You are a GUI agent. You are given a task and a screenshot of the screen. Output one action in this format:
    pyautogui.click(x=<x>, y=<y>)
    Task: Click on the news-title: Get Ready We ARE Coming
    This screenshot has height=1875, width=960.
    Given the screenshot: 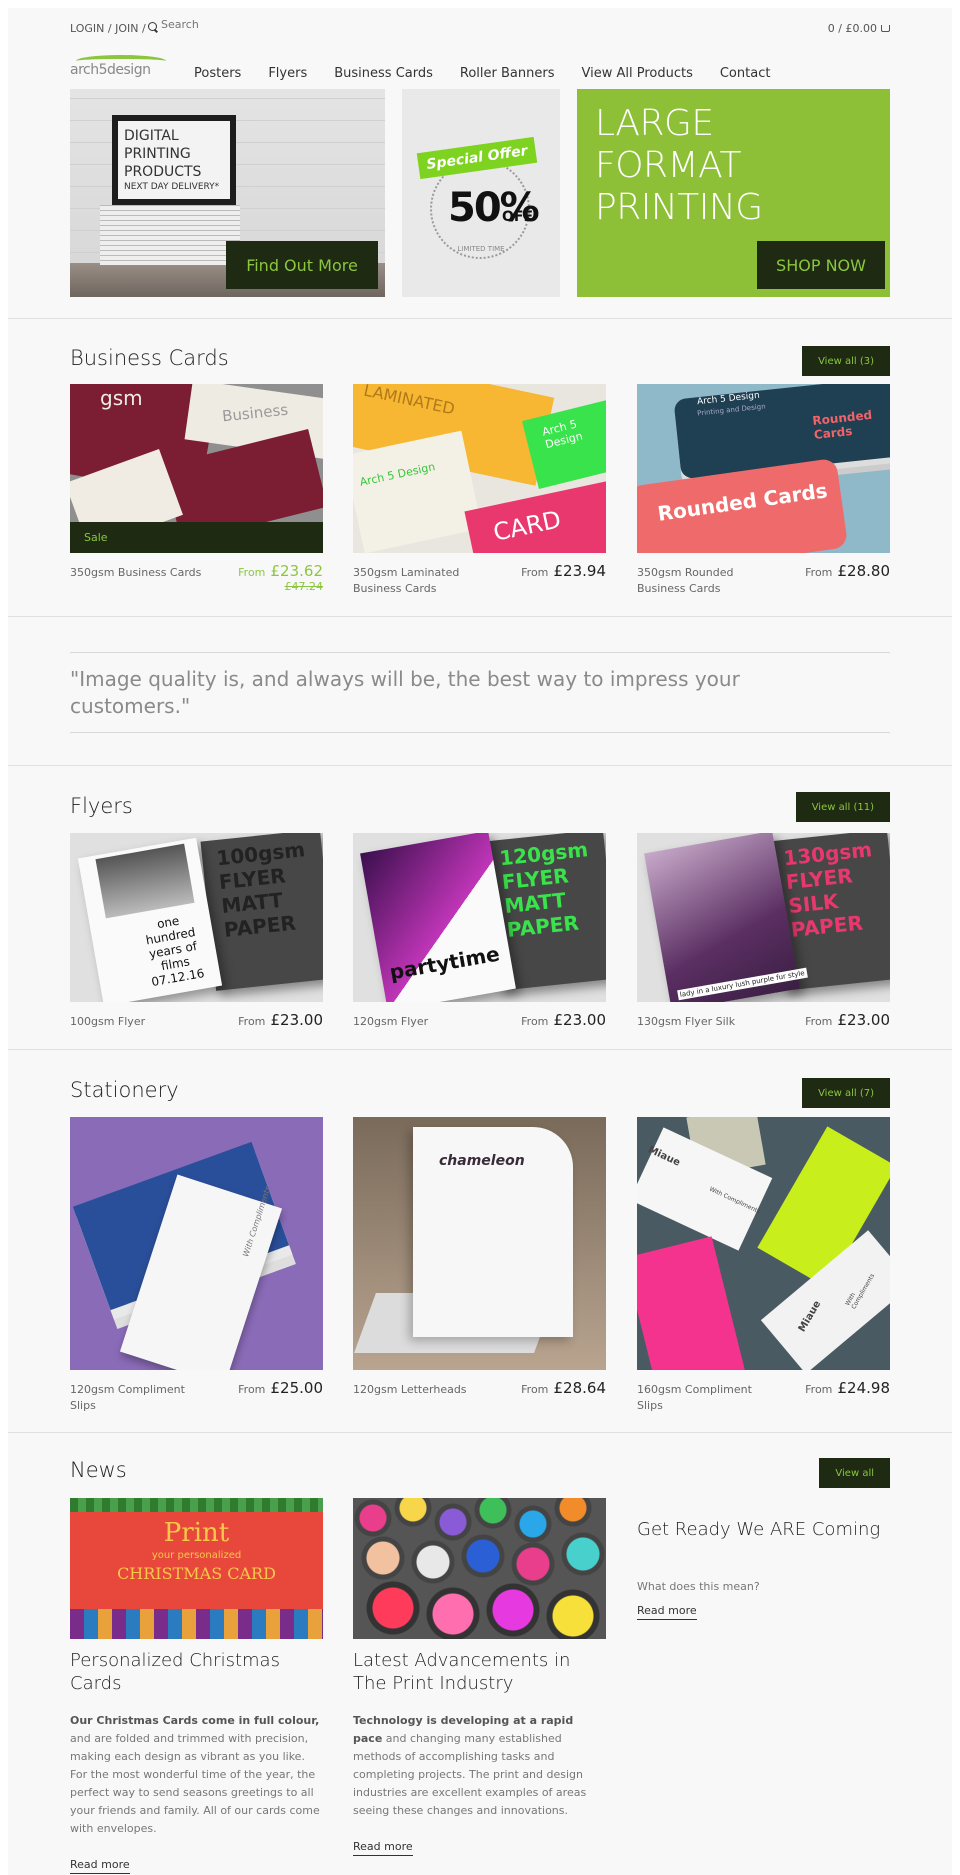 What is the action you would take?
    pyautogui.click(x=763, y=1529)
    